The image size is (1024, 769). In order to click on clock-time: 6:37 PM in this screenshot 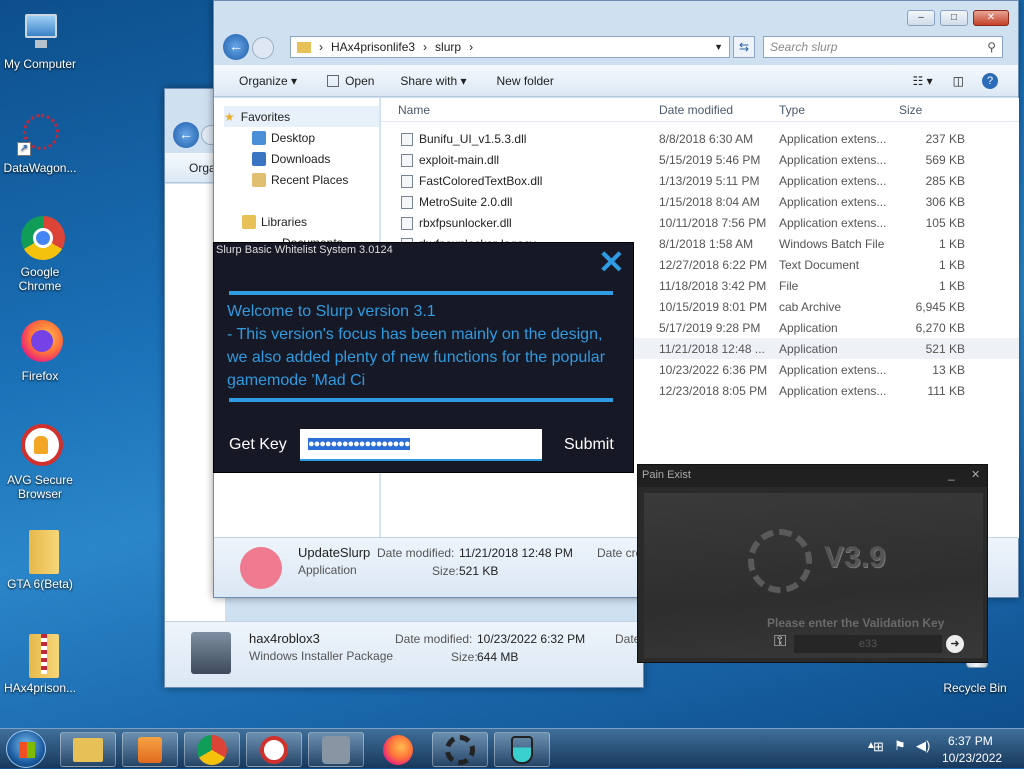, I will do `click(970, 741)`.